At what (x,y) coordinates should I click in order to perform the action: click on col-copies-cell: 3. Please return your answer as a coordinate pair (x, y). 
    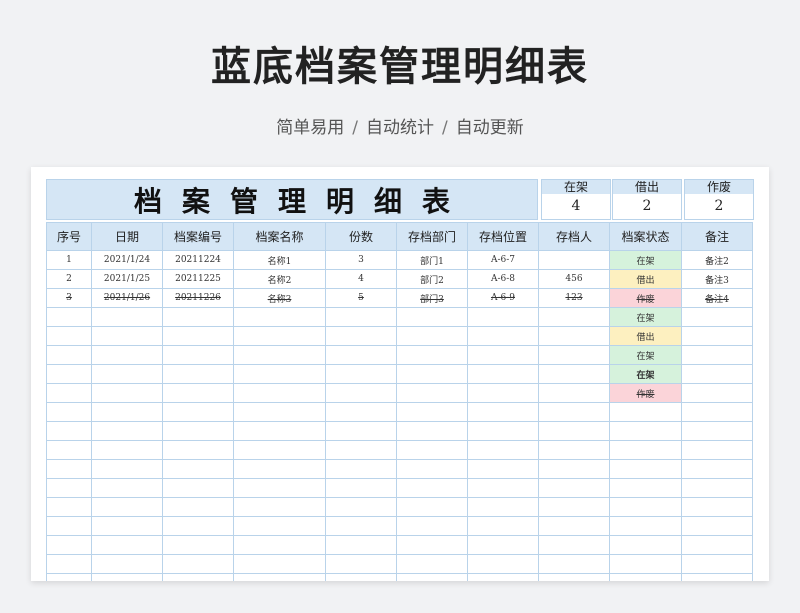
    Looking at the image, I should click on (361, 260).